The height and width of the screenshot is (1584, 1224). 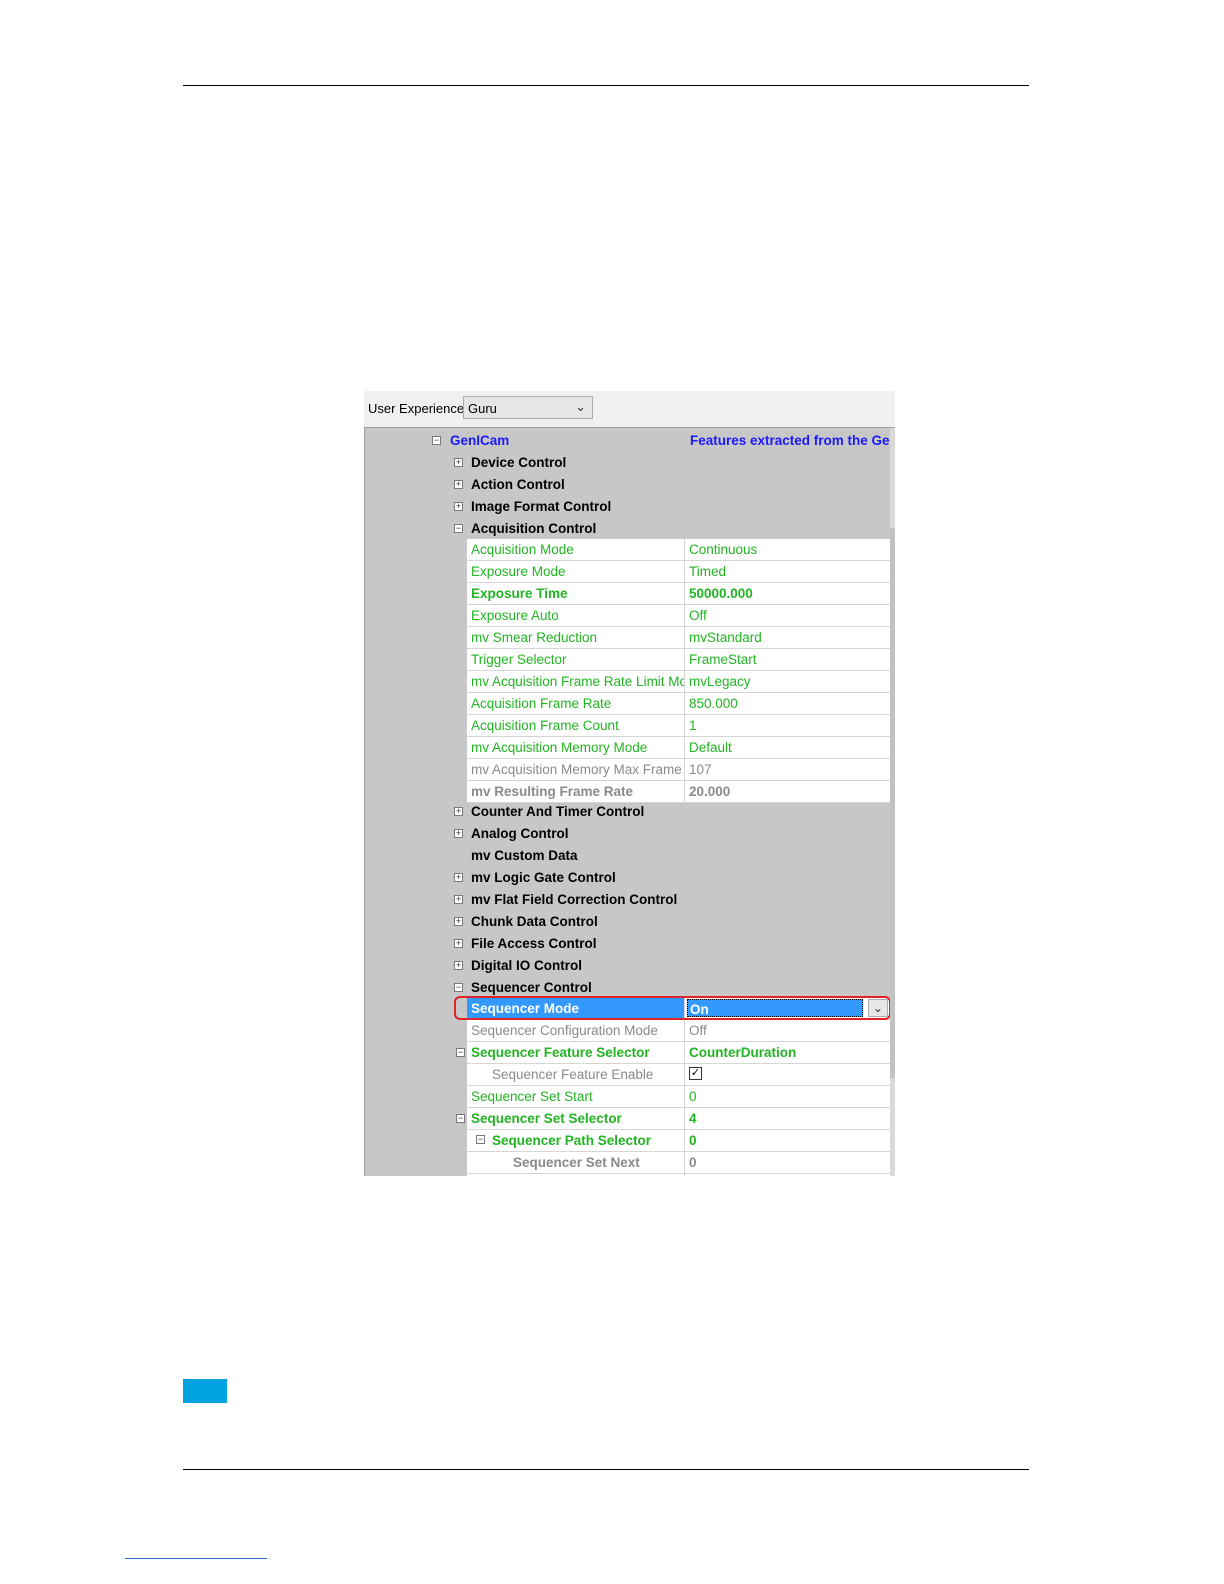 I want to click on property-row: mv Smear Reduction mvStandard, so click(x=678, y=638).